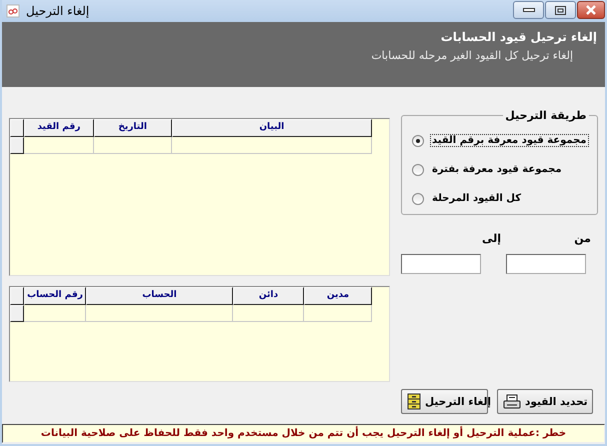 The image size is (607, 446). Describe the element at coordinates (490, 238) in the screenshot. I see `field-label: إلى` at that location.